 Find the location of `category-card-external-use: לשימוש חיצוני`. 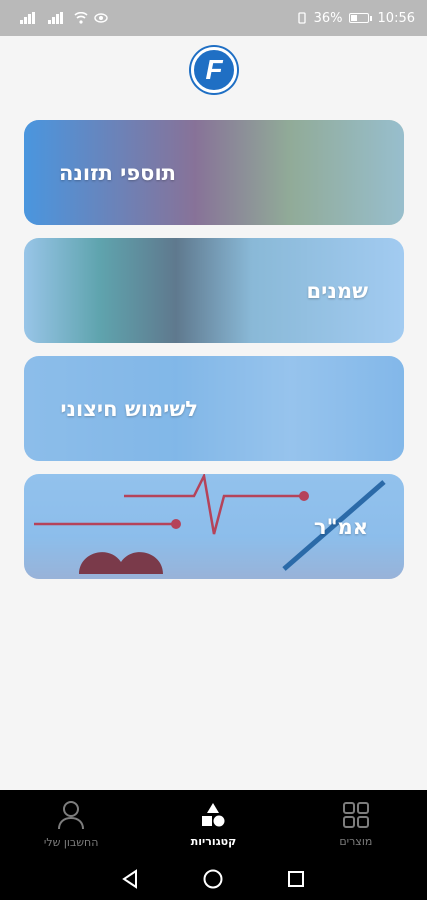

category-card-external-use: לשימוש חיצוני is located at coordinates (214, 408).